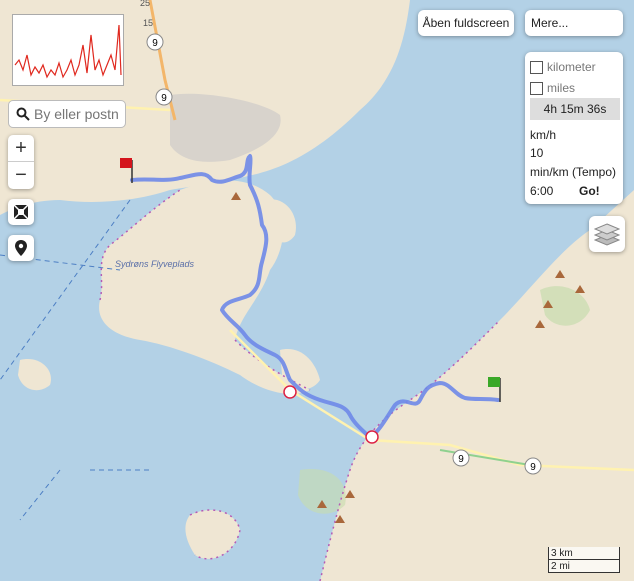 Image resolution: width=634 pixels, height=581 pixels. I want to click on miles-label: miles, so click(561, 88).